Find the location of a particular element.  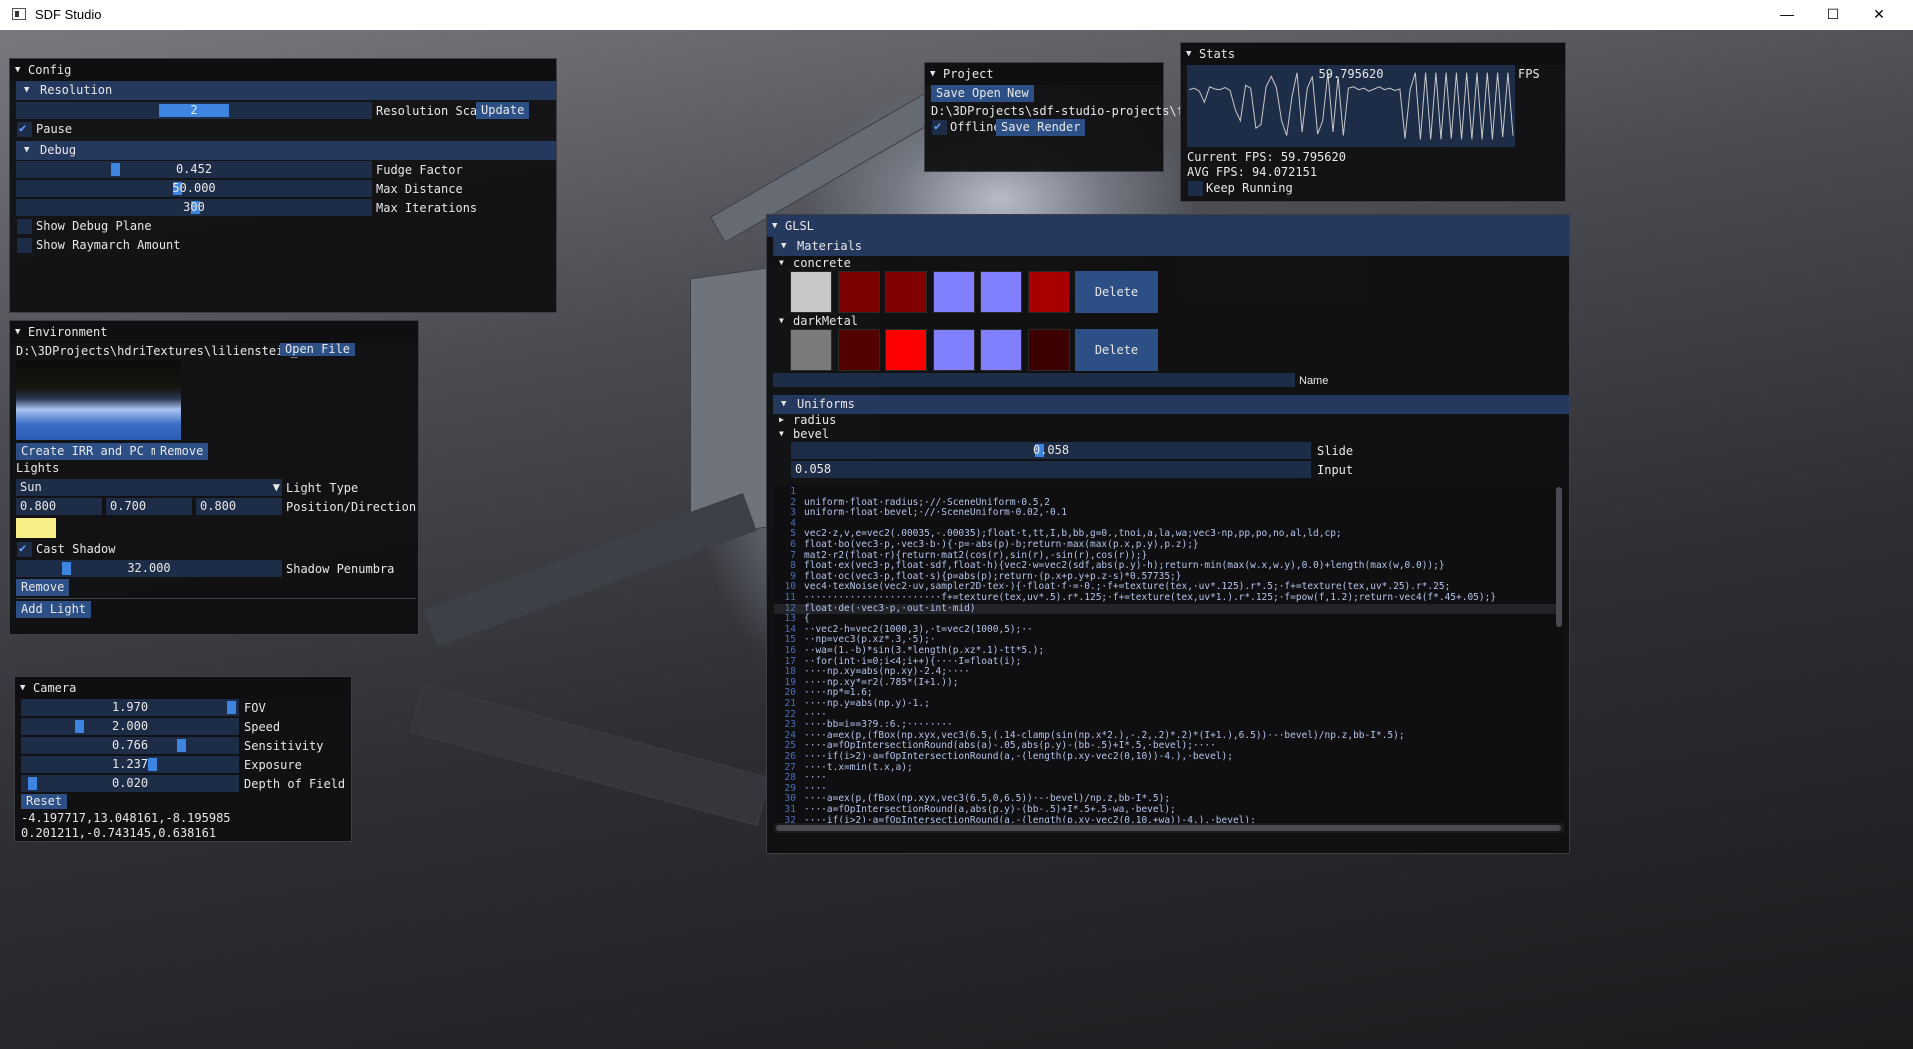

glsl-title: GLSL is located at coordinates (1168, 226).